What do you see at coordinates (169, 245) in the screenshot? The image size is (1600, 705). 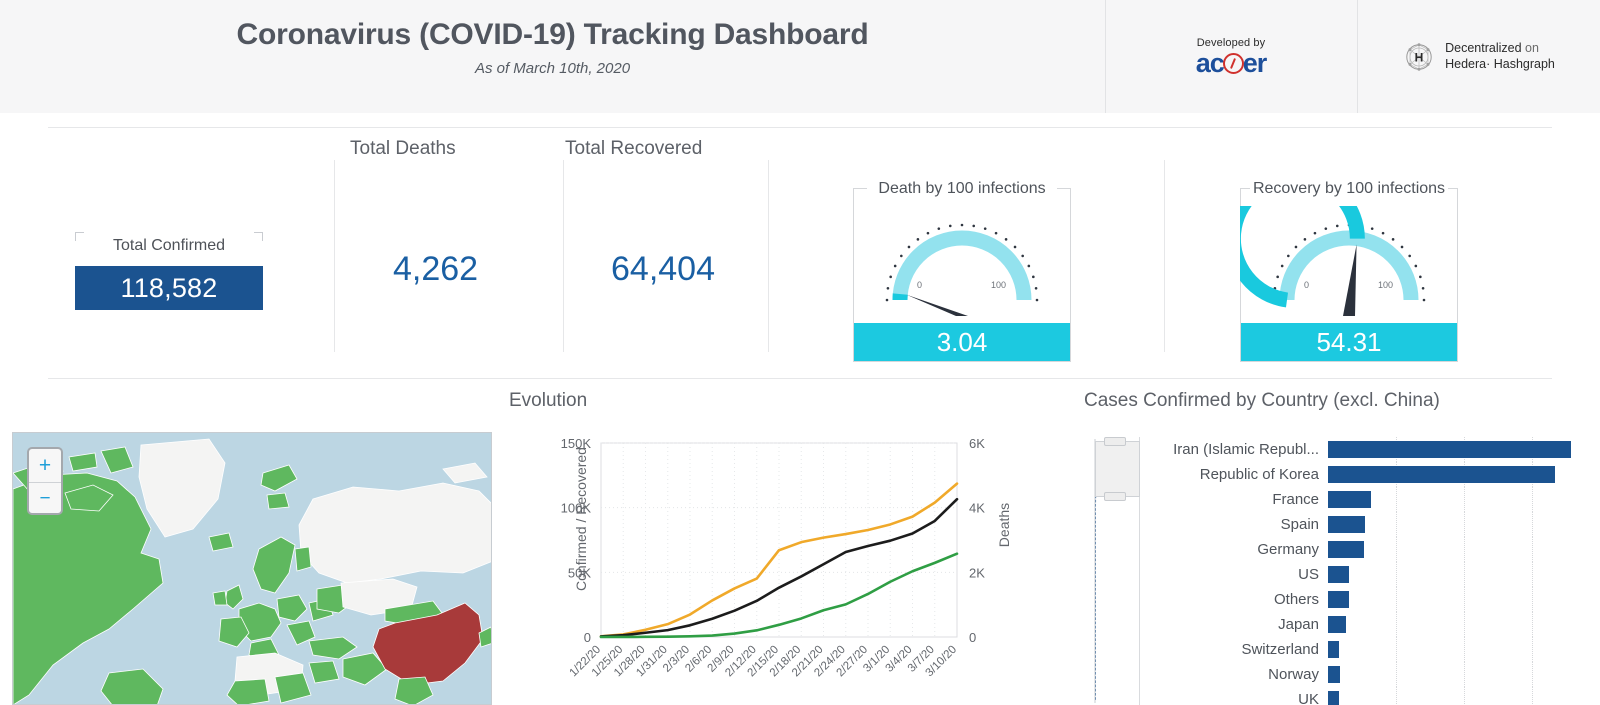 I see `kpi-total-confirmed-label: Total Confirmed` at bounding box center [169, 245].